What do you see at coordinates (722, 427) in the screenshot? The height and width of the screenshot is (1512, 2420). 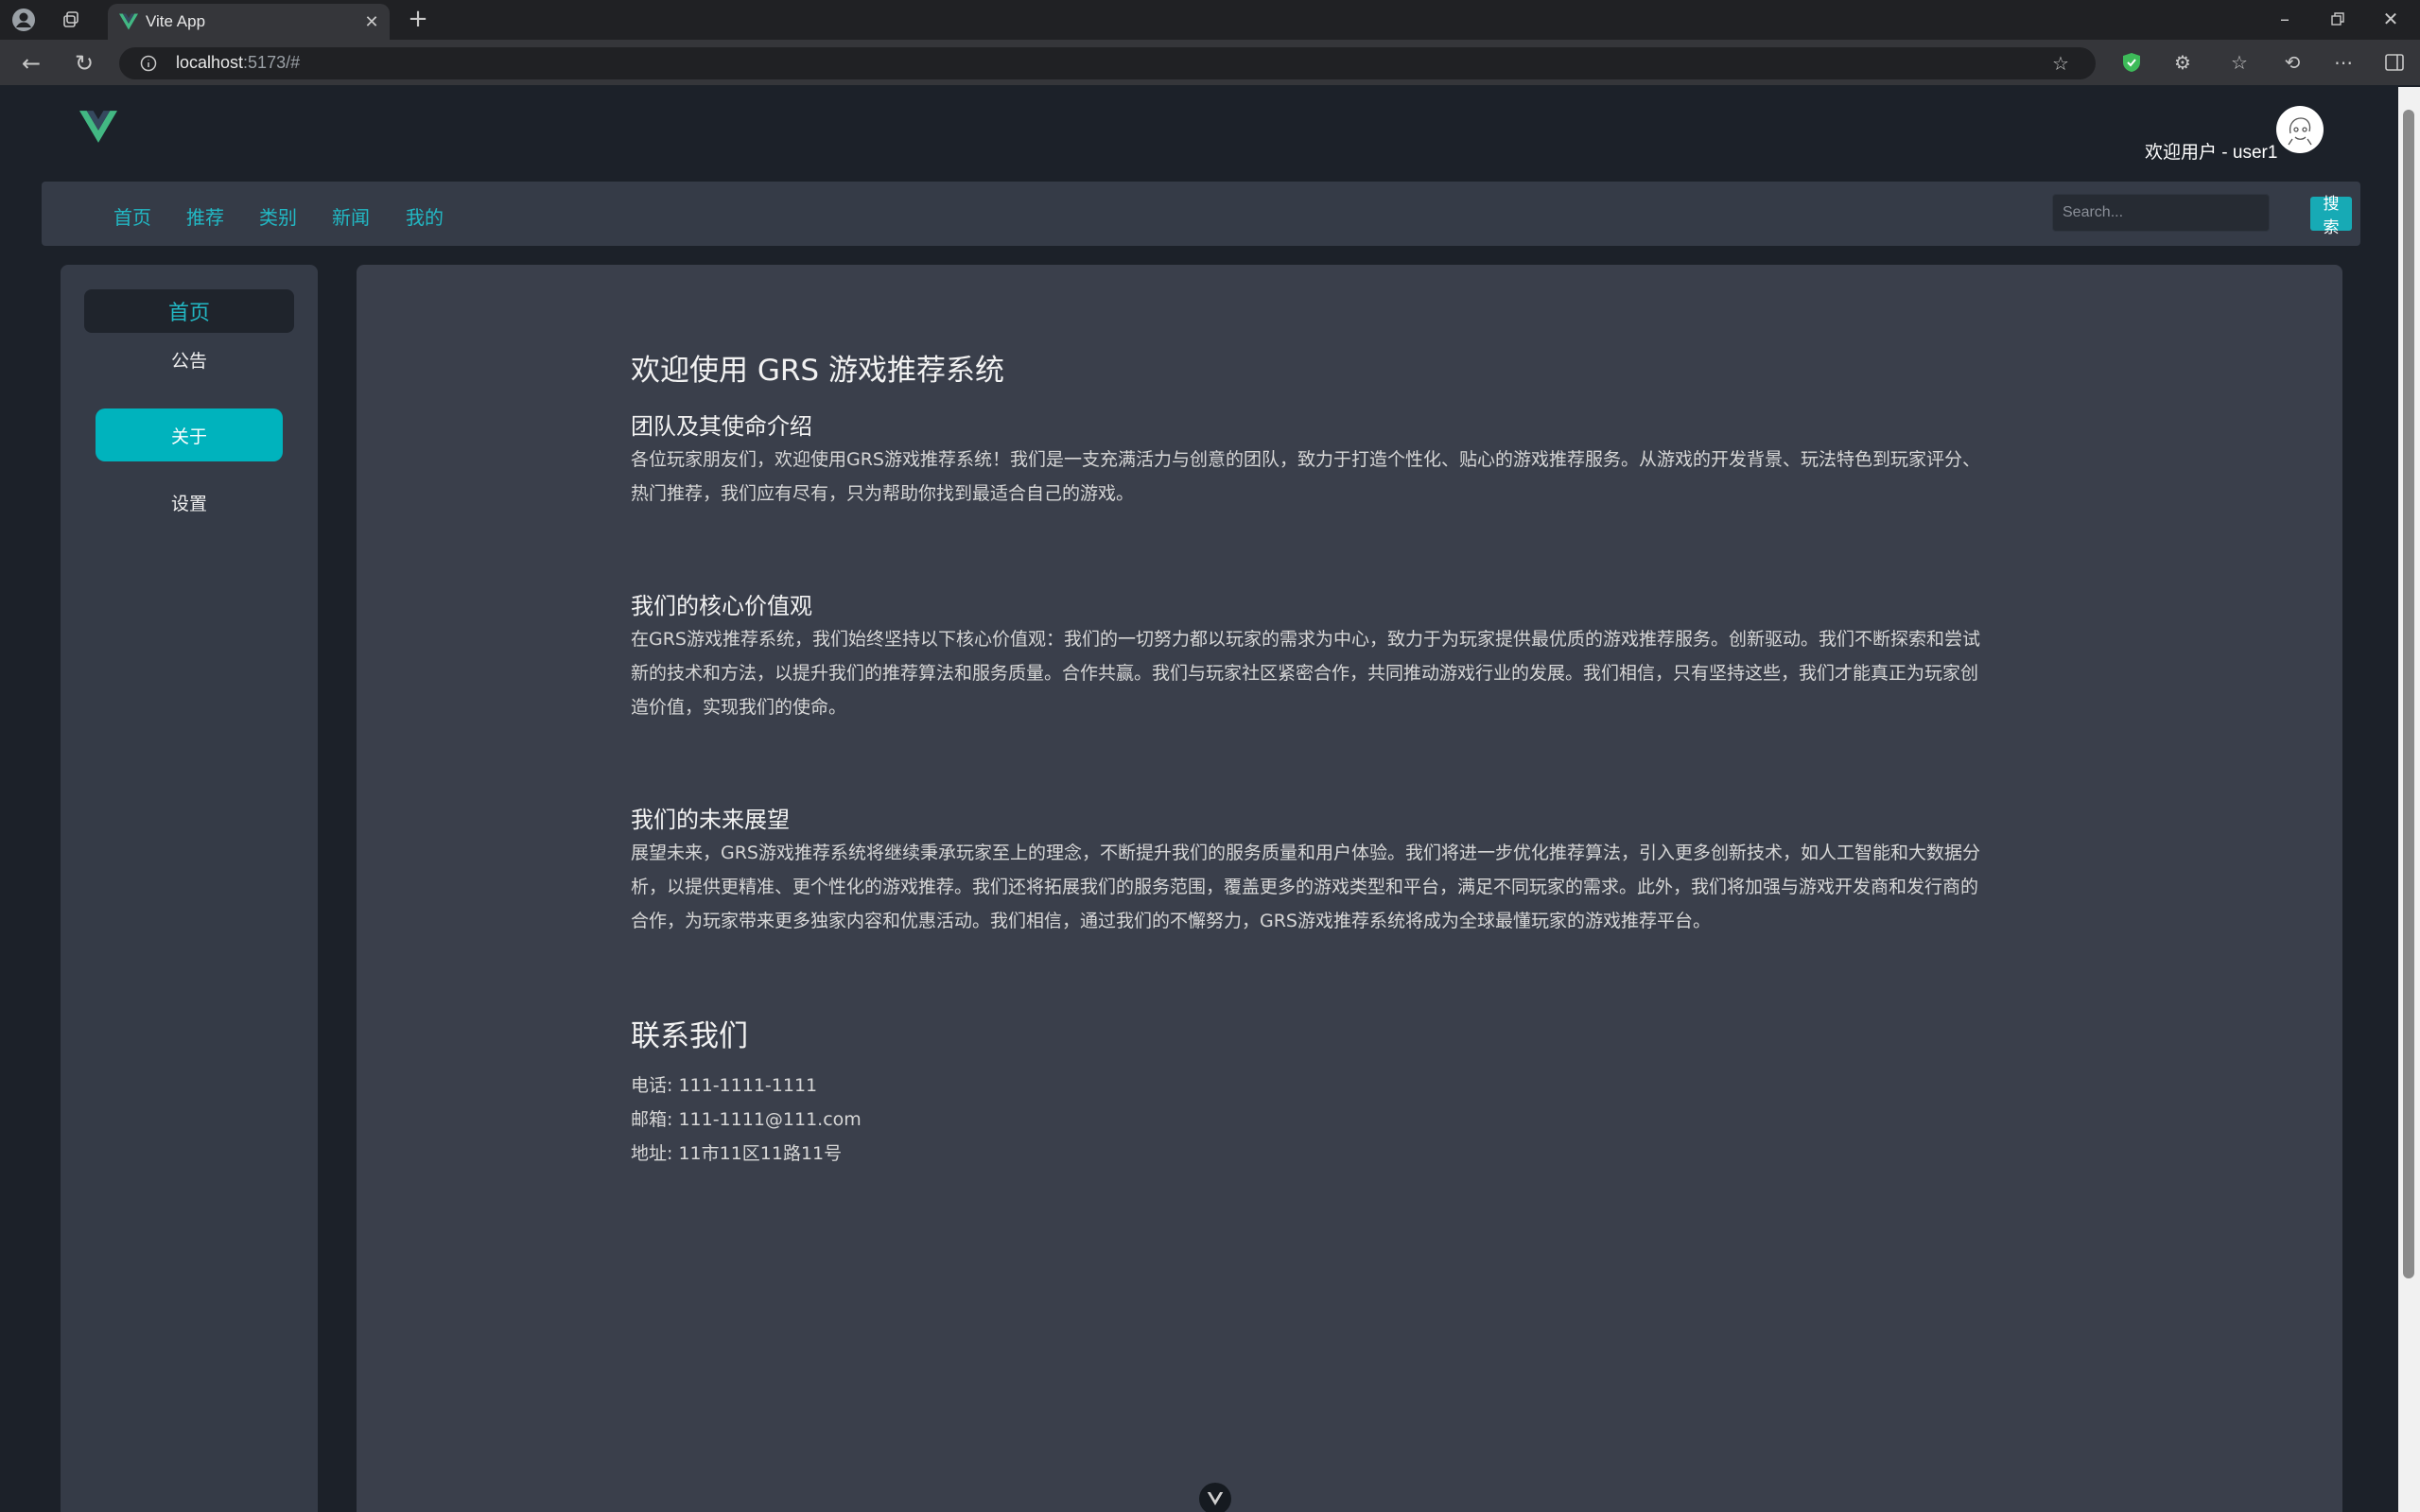 I see `section-heading-team: 团队及其使命介绍` at bounding box center [722, 427].